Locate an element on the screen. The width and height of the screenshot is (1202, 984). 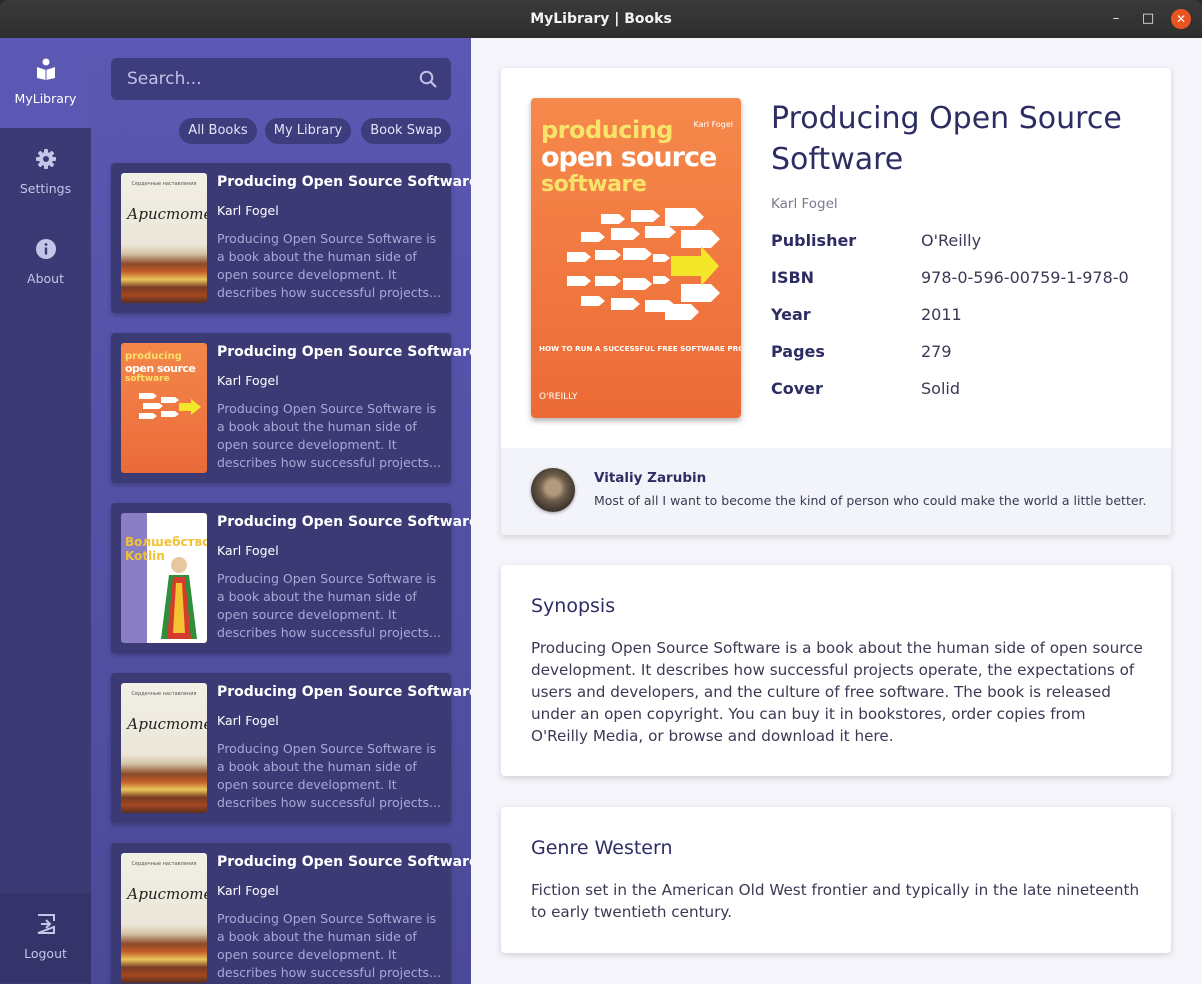
search-box is located at coordinates (281, 79).